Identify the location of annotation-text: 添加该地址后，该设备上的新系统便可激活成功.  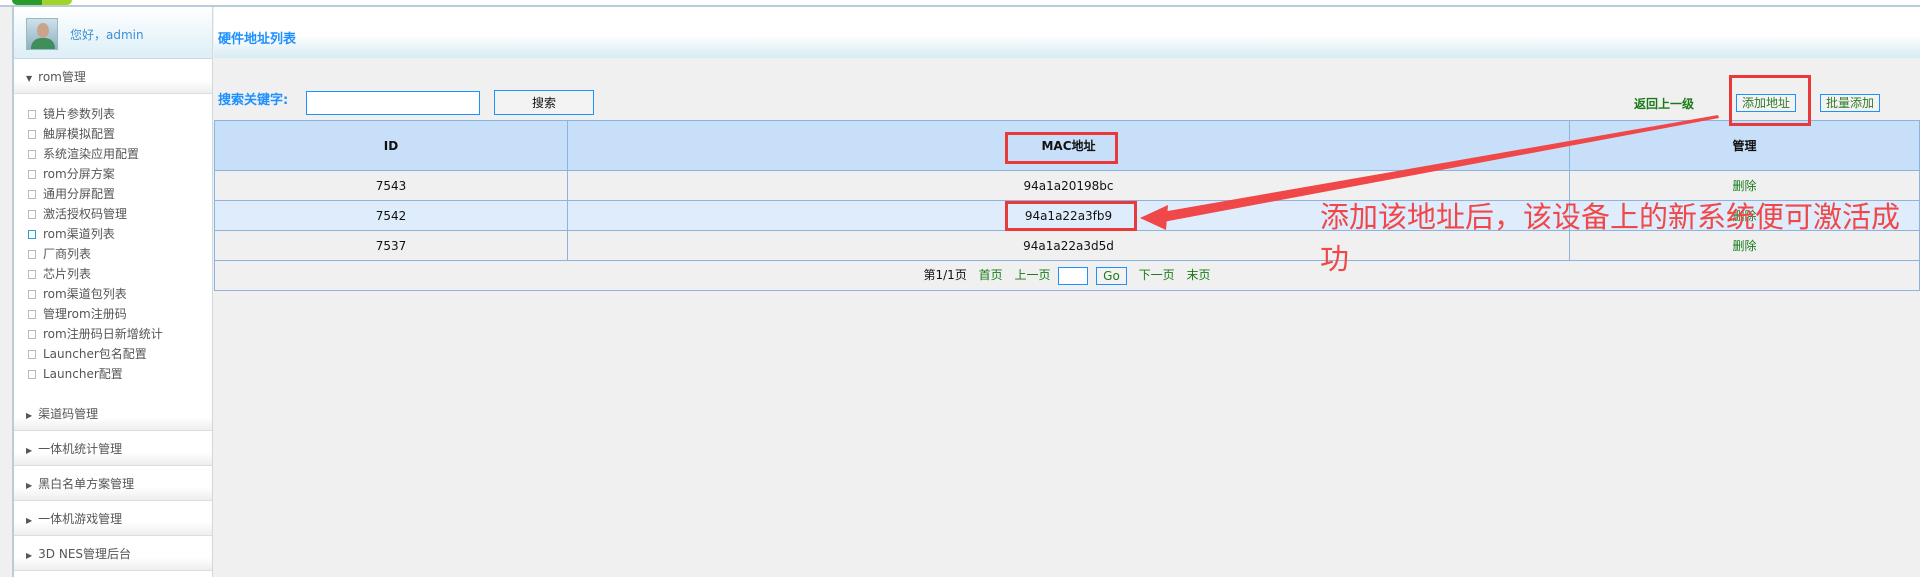
(1610, 238).